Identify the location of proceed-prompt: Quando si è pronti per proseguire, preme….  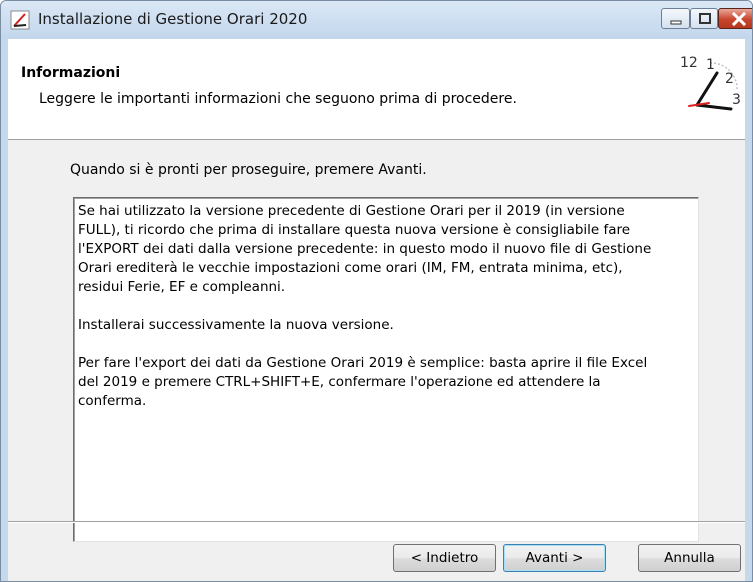
(248, 170).